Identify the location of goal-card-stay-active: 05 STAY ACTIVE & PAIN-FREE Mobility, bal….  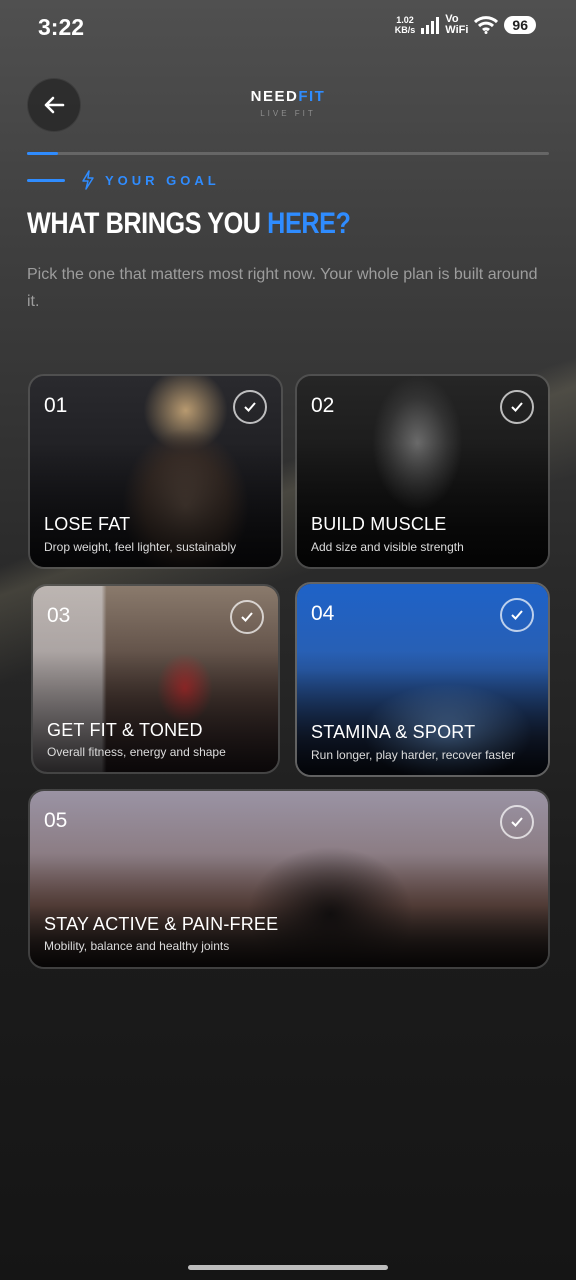
(289, 879).